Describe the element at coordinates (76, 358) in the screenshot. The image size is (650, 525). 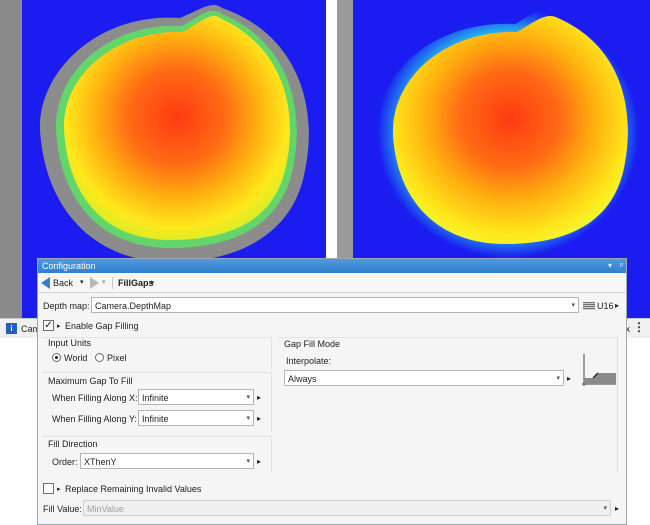
I see `radio-world-label: World` at that location.